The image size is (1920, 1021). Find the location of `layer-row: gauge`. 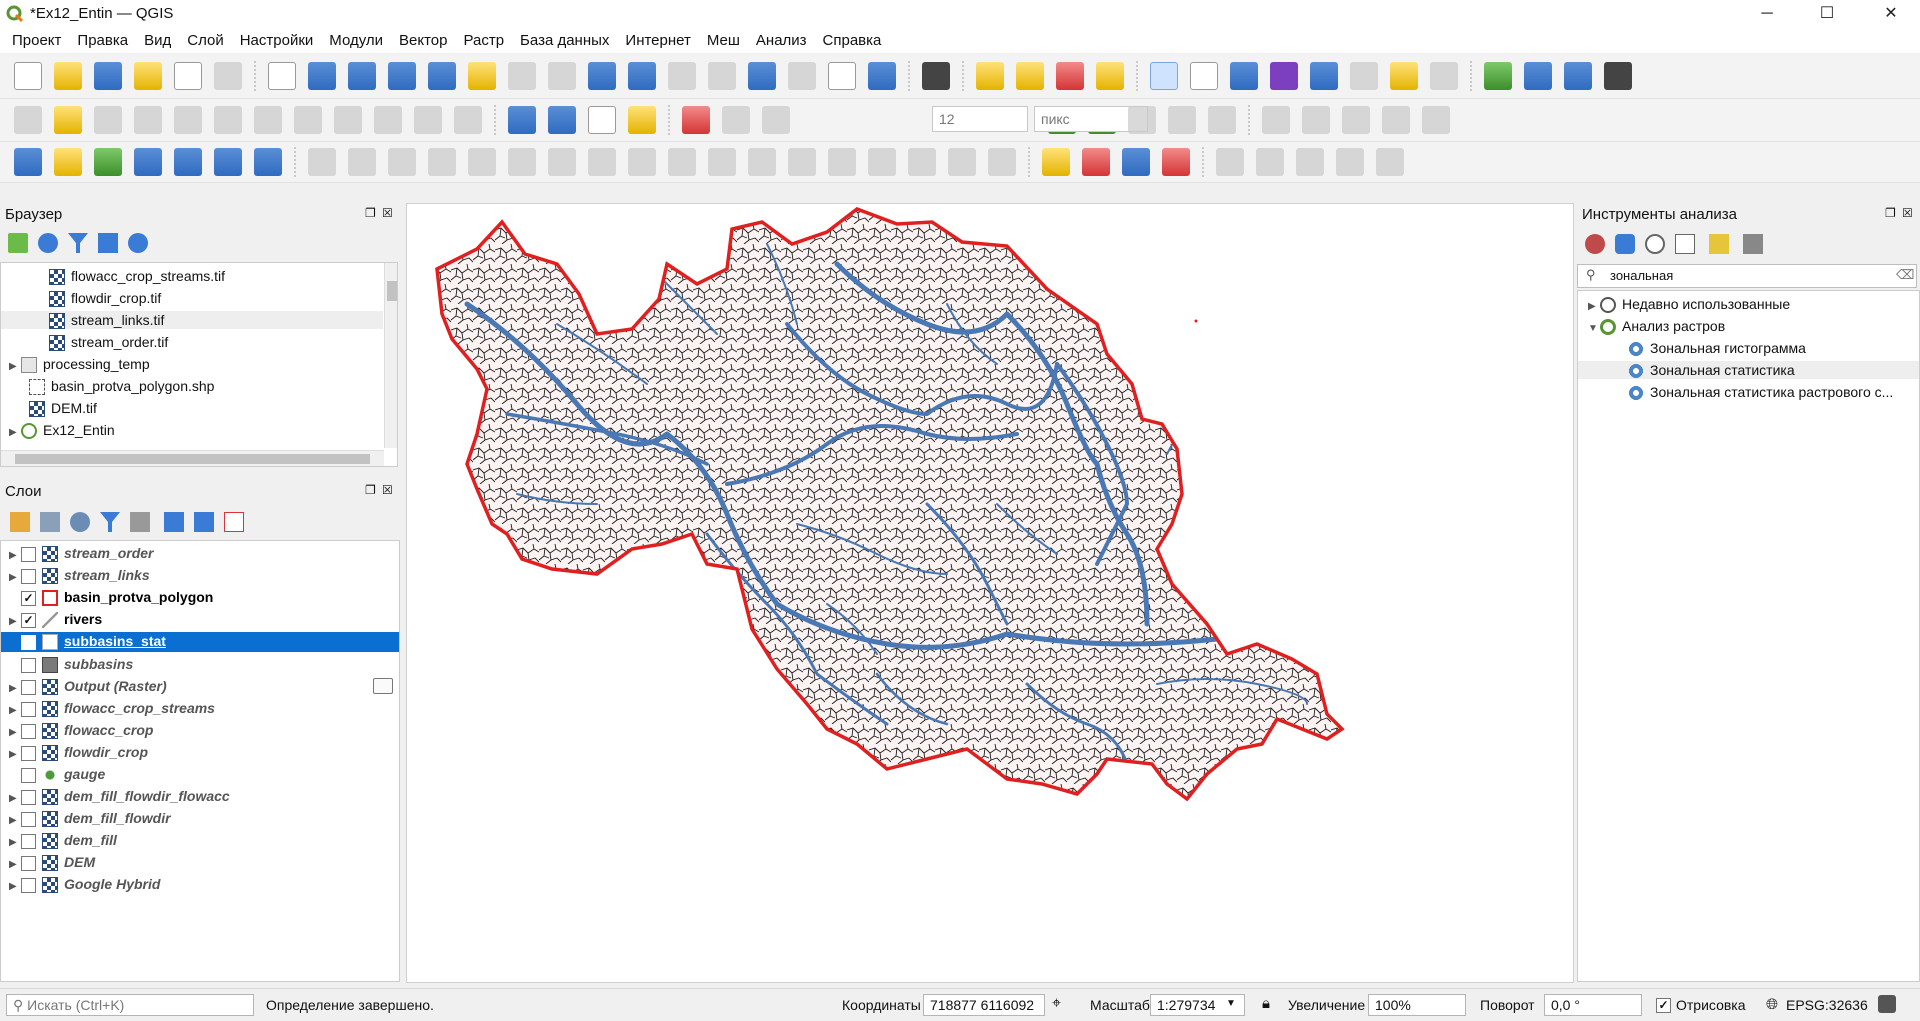

layer-row: gauge is located at coordinates (63, 774).